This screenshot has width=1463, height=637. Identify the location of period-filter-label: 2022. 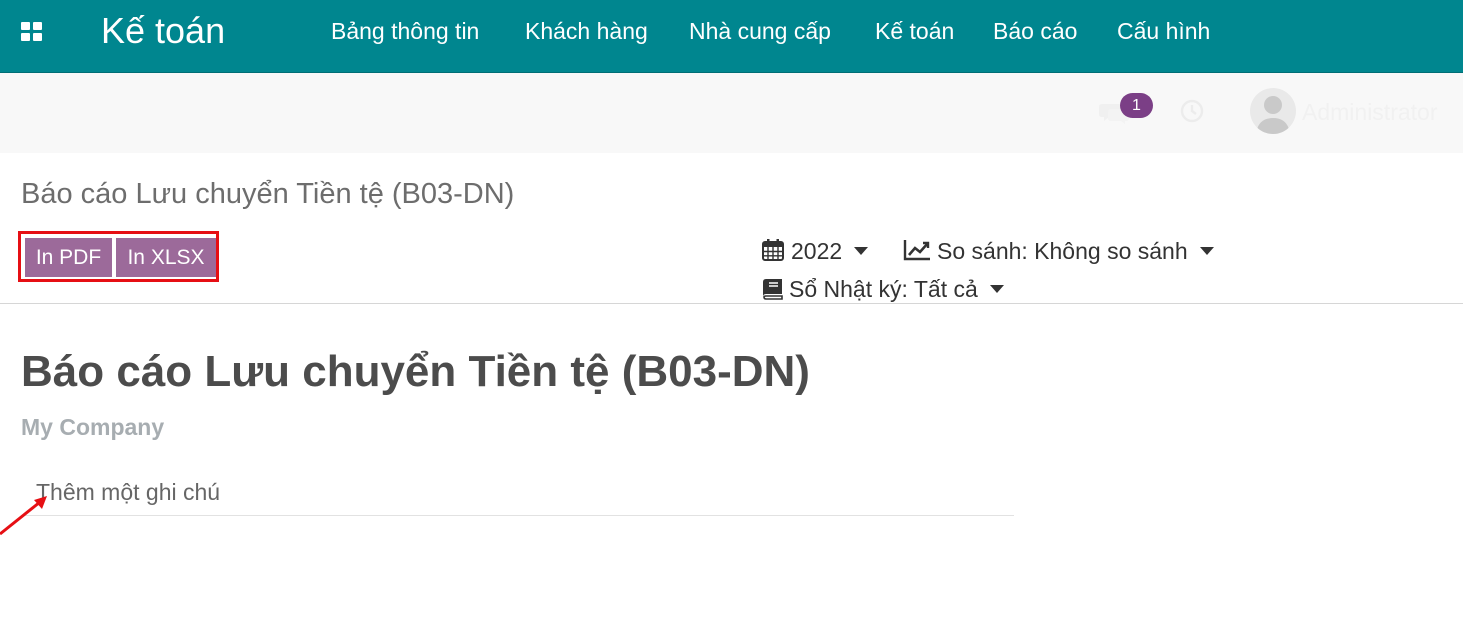
(817, 251).